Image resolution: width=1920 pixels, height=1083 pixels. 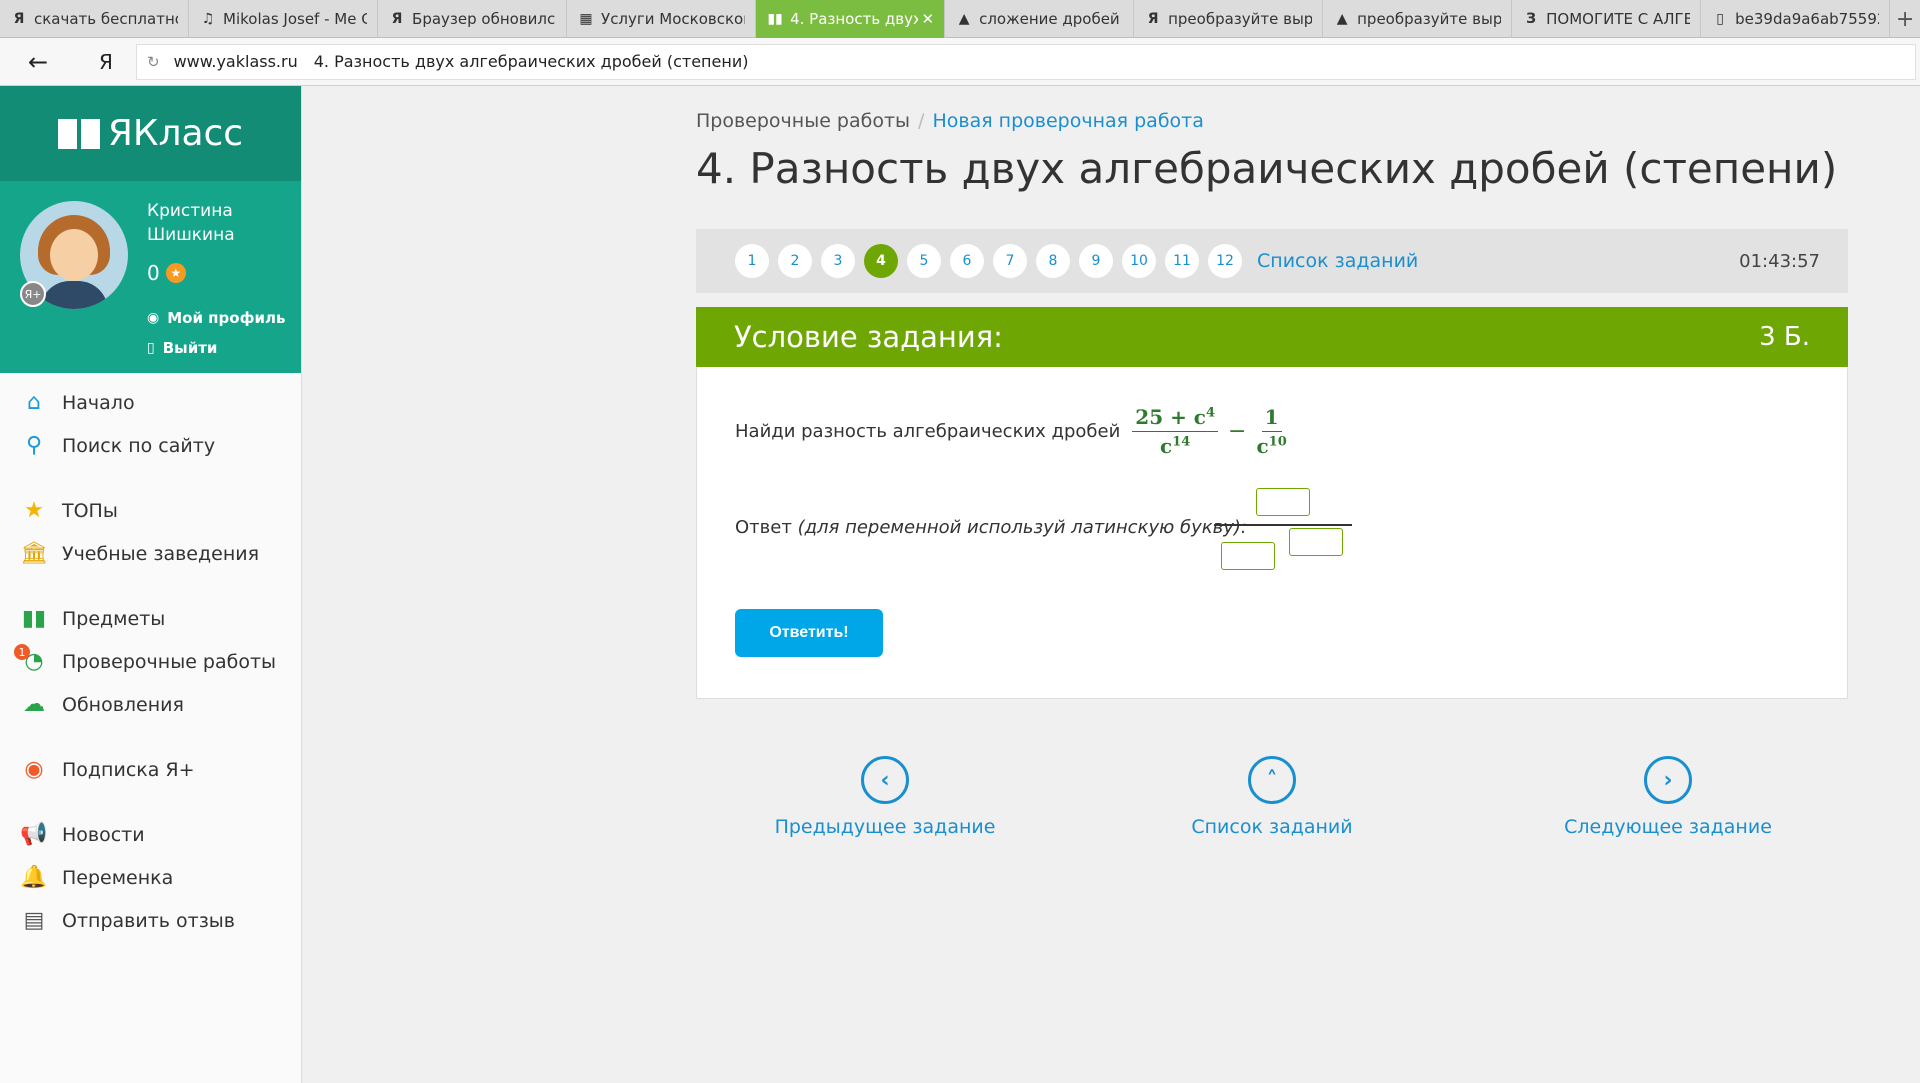 What do you see at coordinates (885, 827) in the screenshot?
I see `prev-task-label: Предыдущее задание` at bounding box center [885, 827].